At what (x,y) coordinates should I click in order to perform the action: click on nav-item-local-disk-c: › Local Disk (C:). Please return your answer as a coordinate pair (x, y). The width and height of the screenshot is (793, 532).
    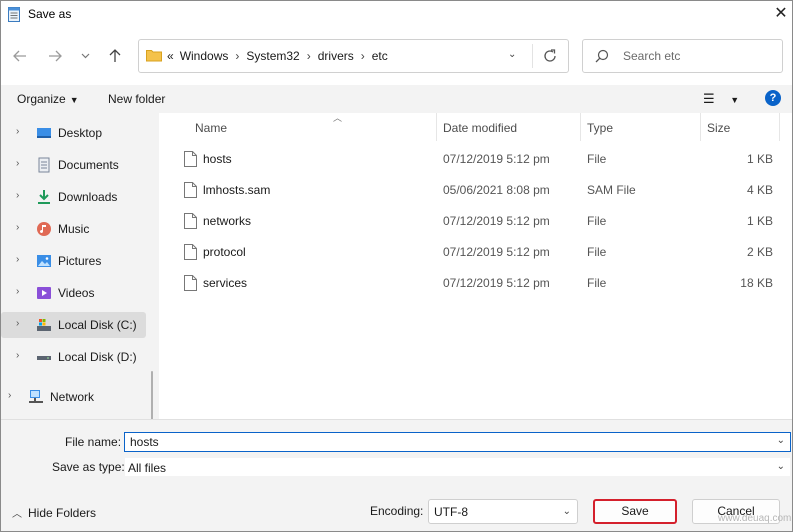
    Looking at the image, I should click on (73, 325).